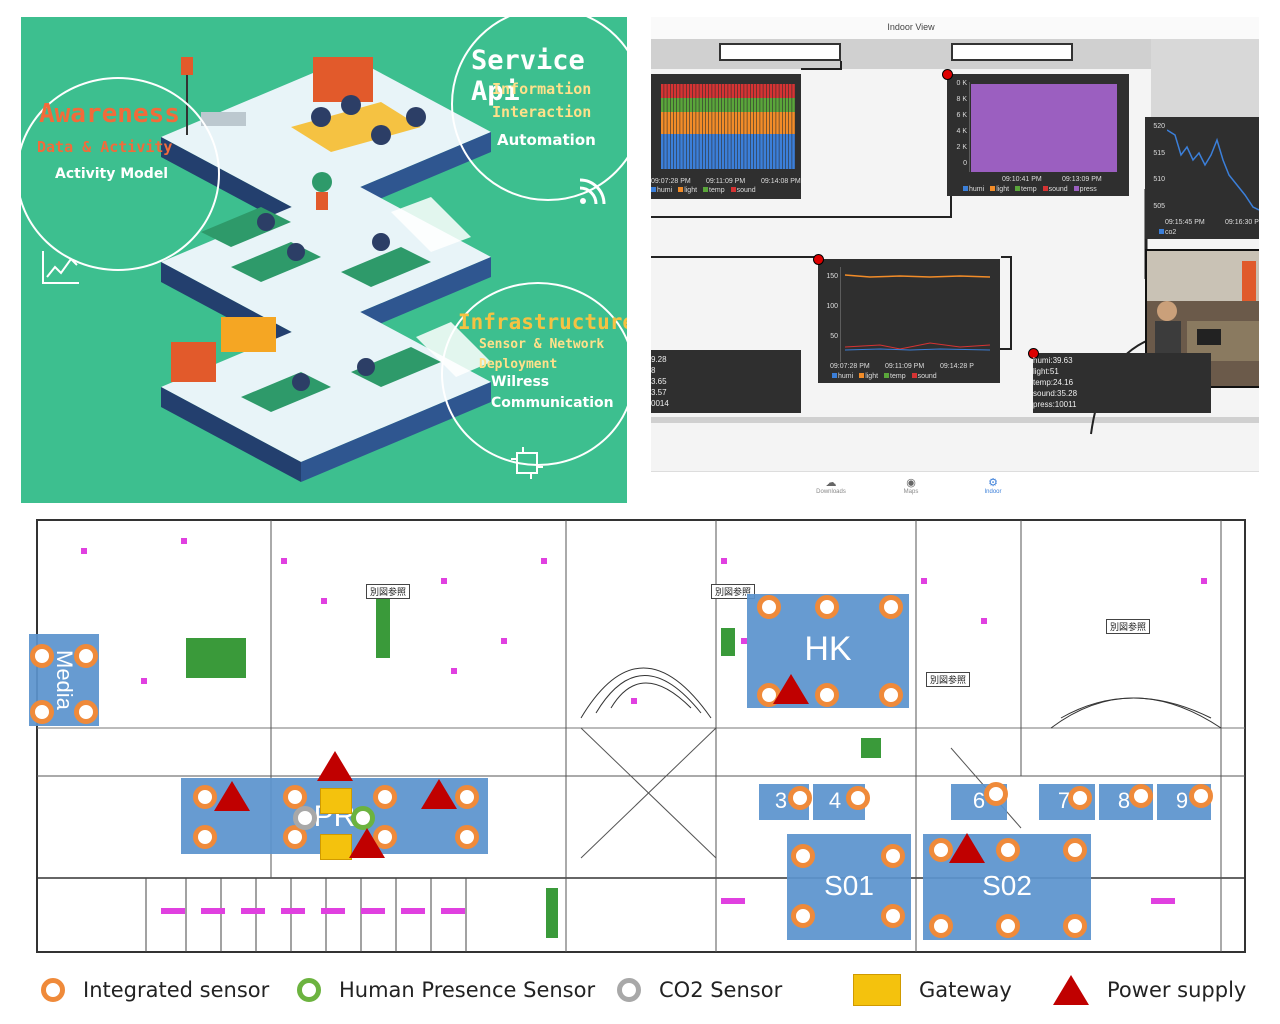 This screenshot has width=1280, height=1024. What do you see at coordinates (961, 131) in the screenshot?
I see `y-tick-label: 4 K` at bounding box center [961, 131].